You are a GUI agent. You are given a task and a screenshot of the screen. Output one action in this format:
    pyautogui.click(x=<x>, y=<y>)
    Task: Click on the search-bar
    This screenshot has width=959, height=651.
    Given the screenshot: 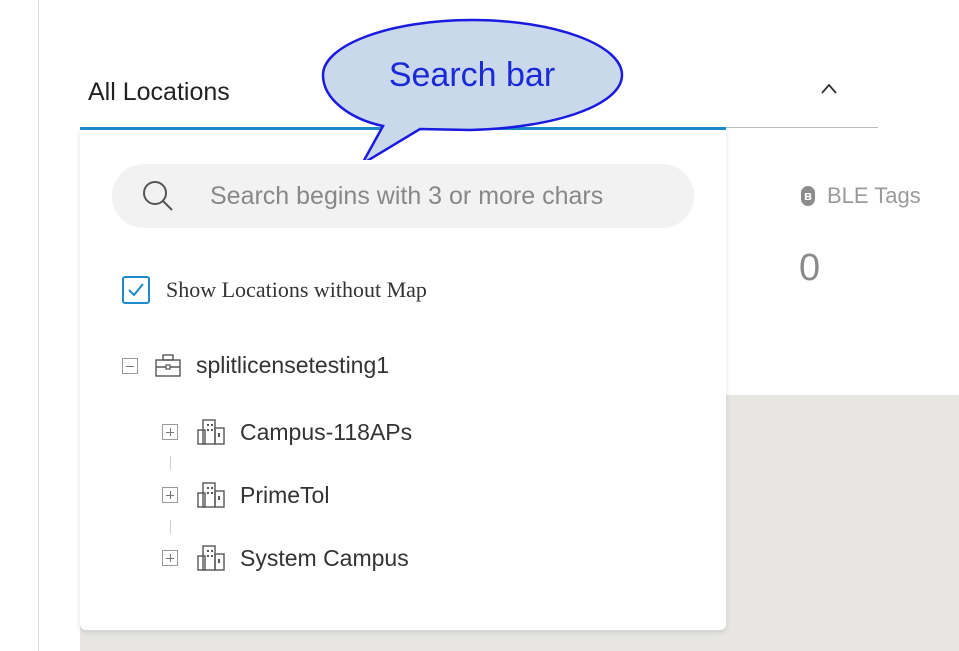 What is the action you would take?
    pyautogui.click(x=403, y=196)
    